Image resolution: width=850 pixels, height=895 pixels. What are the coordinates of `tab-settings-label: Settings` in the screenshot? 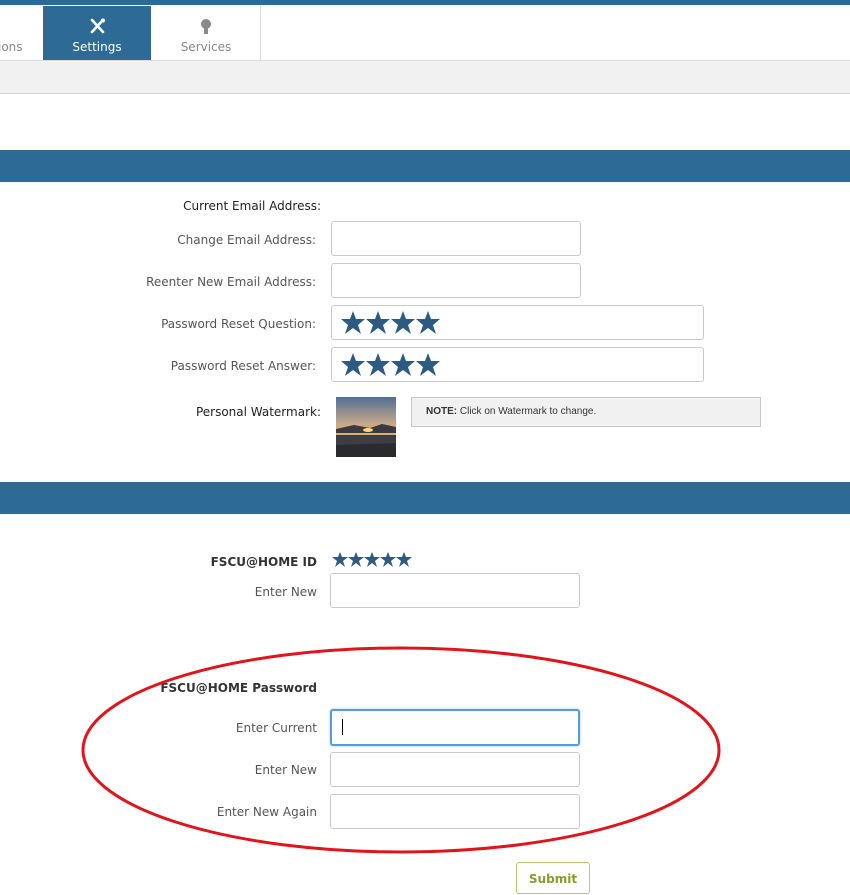 It's located at (97, 47).